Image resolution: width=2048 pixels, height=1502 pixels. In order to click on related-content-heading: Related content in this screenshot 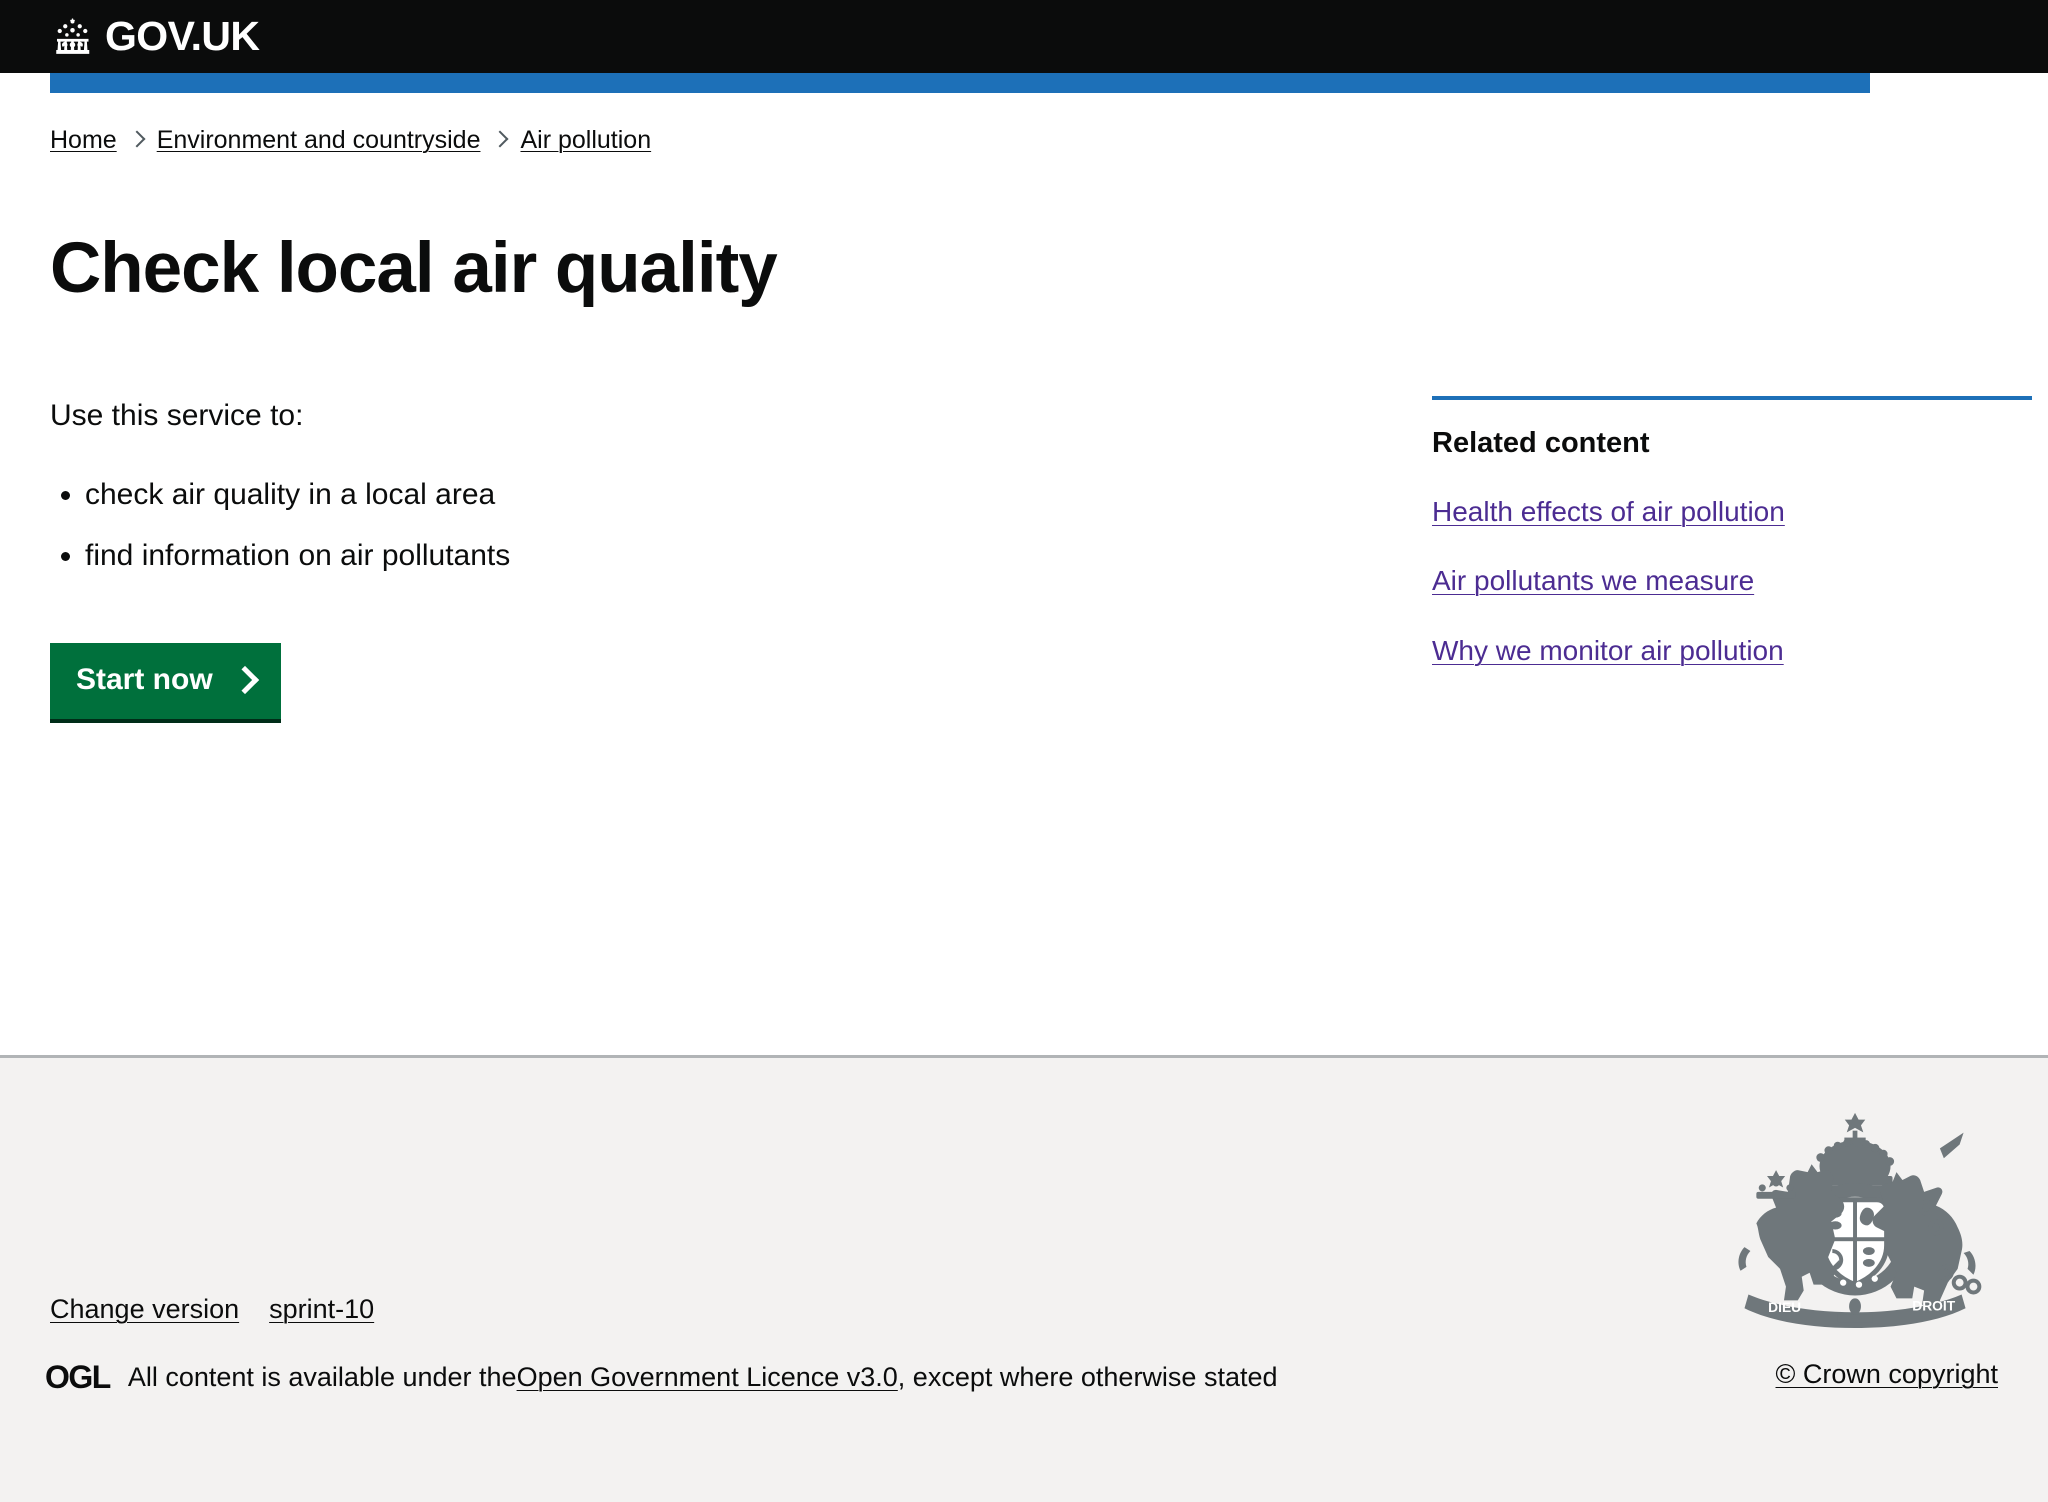, I will do `click(1541, 443)`.